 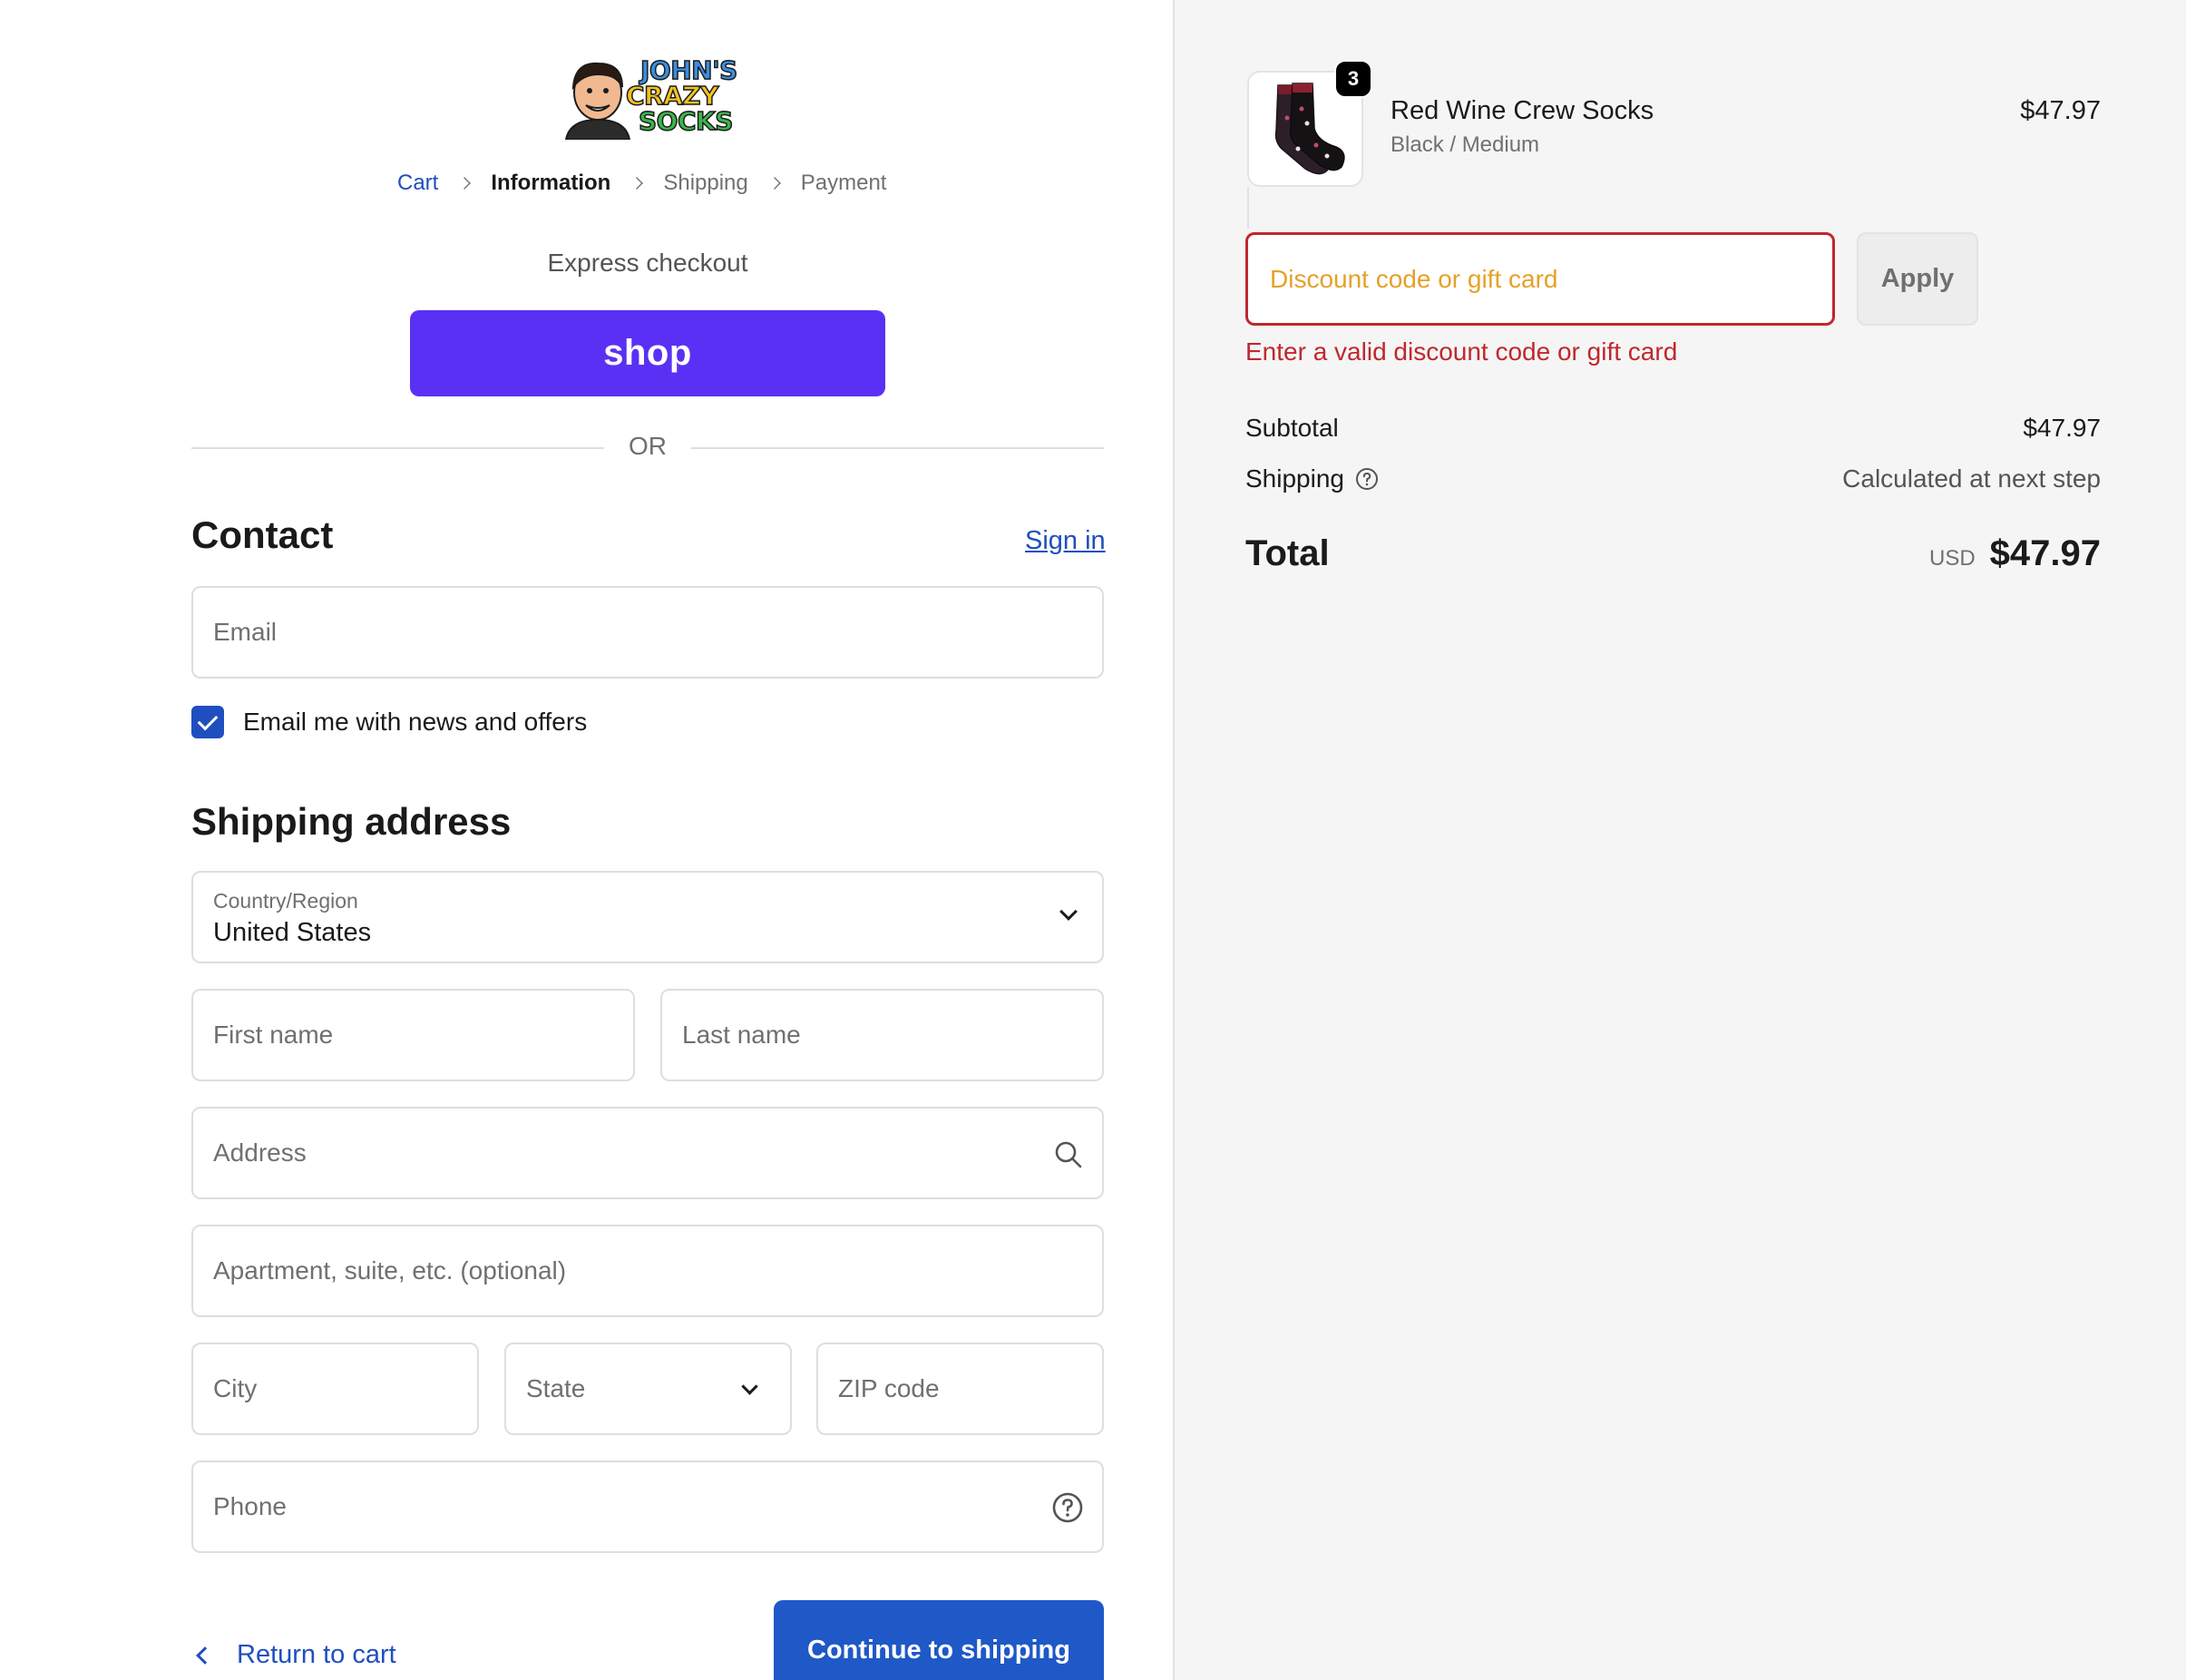 What do you see at coordinates (316, 1654) in the screenshot?
I see `return-to-cart-label: Return to cart` at bounding box center [316, 1654].